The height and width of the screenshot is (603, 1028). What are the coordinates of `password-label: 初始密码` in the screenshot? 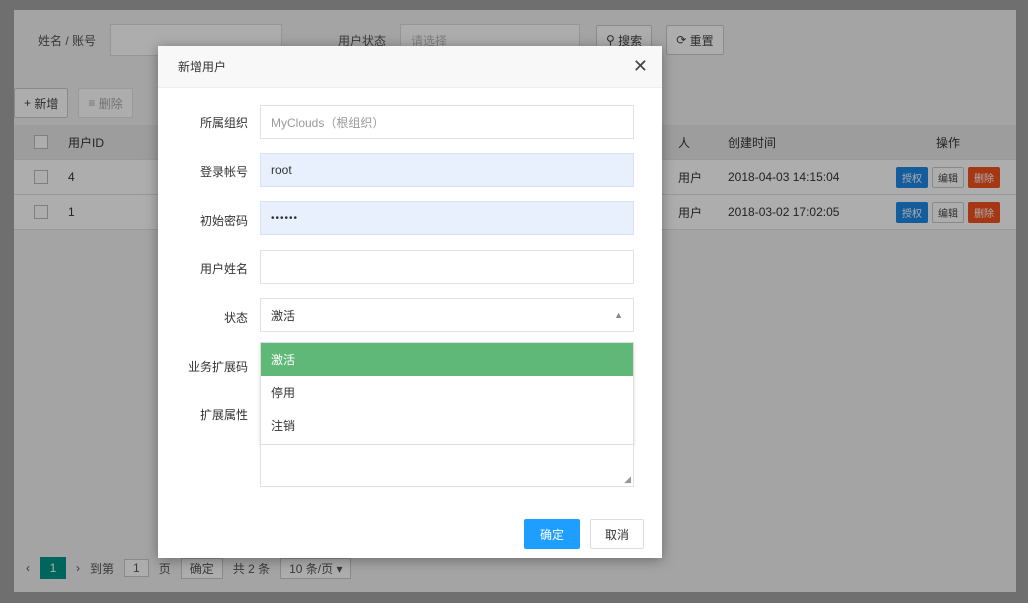 It's located at (223, 221).